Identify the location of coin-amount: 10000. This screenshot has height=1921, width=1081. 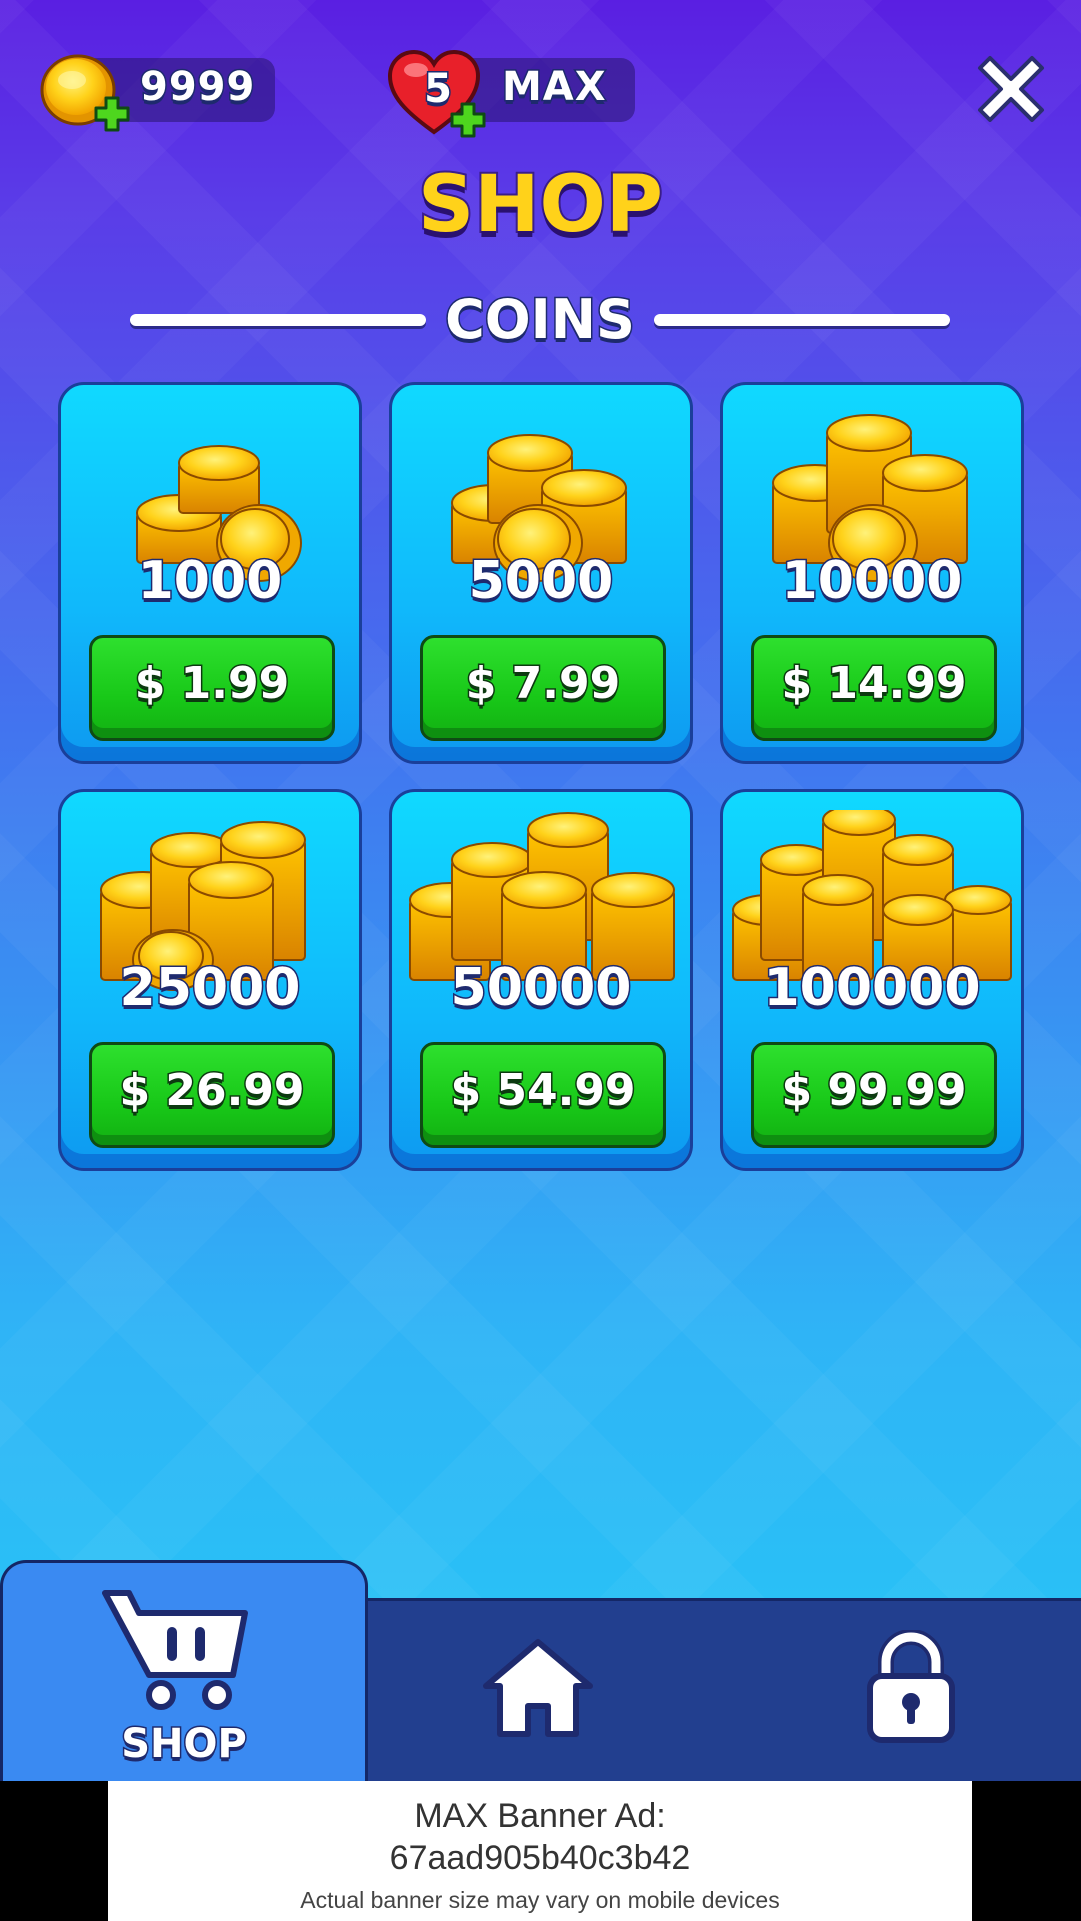
(872, 581).